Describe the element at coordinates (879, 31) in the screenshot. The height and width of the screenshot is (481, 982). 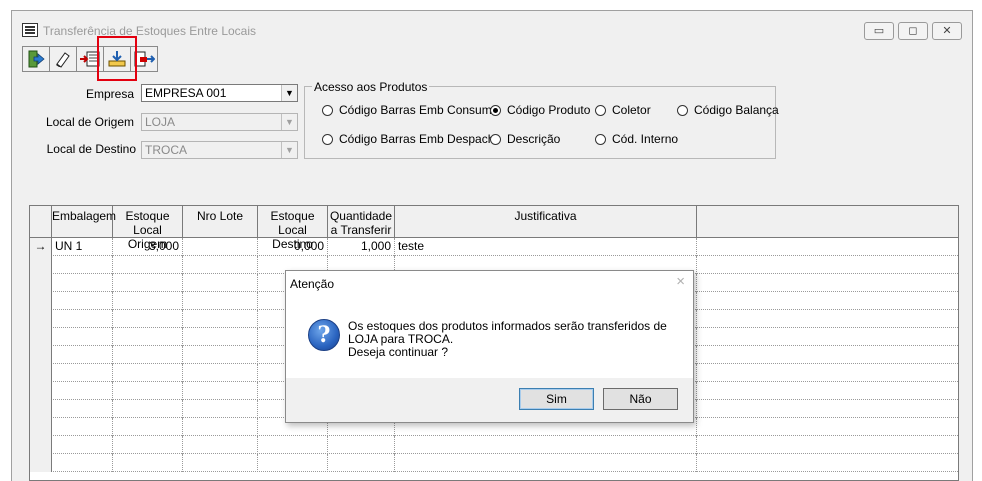
I see `minimize-button: ▭` at that location.